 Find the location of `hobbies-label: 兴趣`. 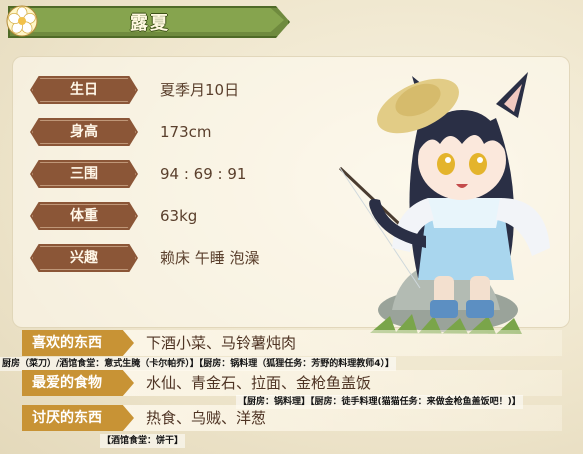

hobbies-label: 兴趣 is located at coordinates (84, 258).